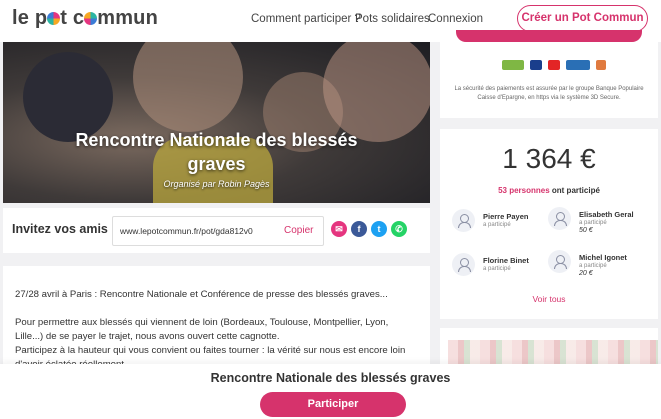 The image size is (661, 419). I want to click on participant-amount: 50 €, so click(586, 230).